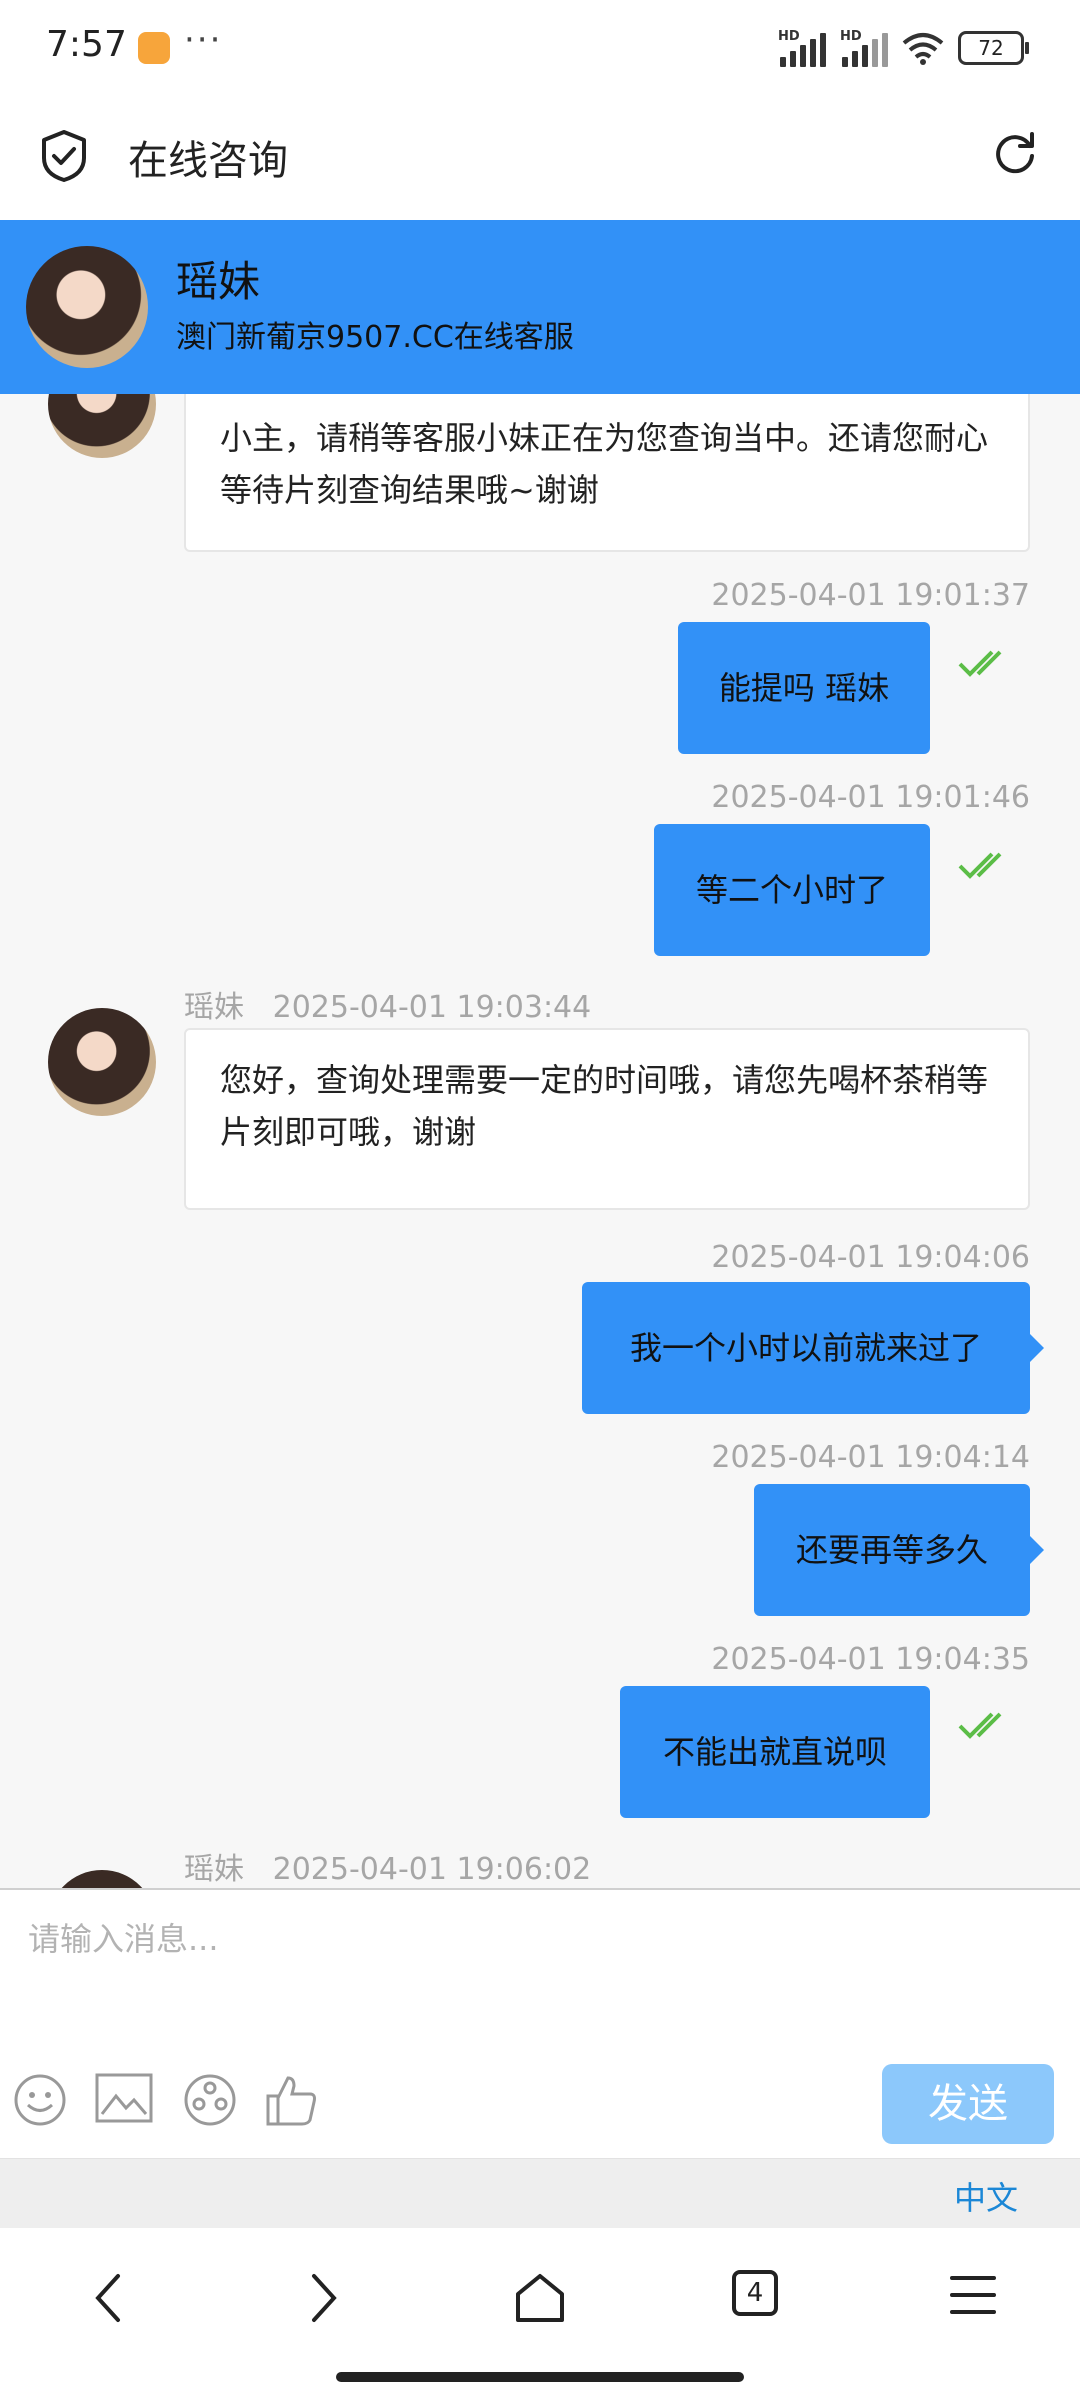  What do you see at coordinates (792, 890) in the screenshot?
I see `message-bubble-right: 等二个小时了` at bounding box center [792, 890].